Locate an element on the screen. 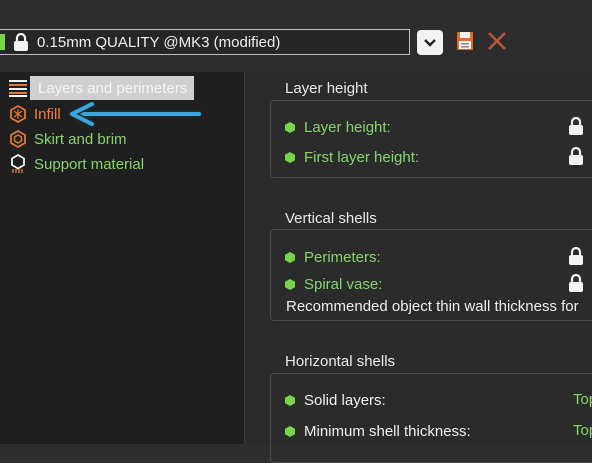 The height and width of the screenshot is (463, 592). chevron-down-icon is located at coordinates (430, 42).